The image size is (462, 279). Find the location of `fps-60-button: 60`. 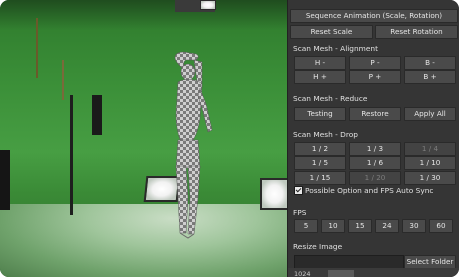

fps-60-button: 60 is located at coordinates (441, 226).